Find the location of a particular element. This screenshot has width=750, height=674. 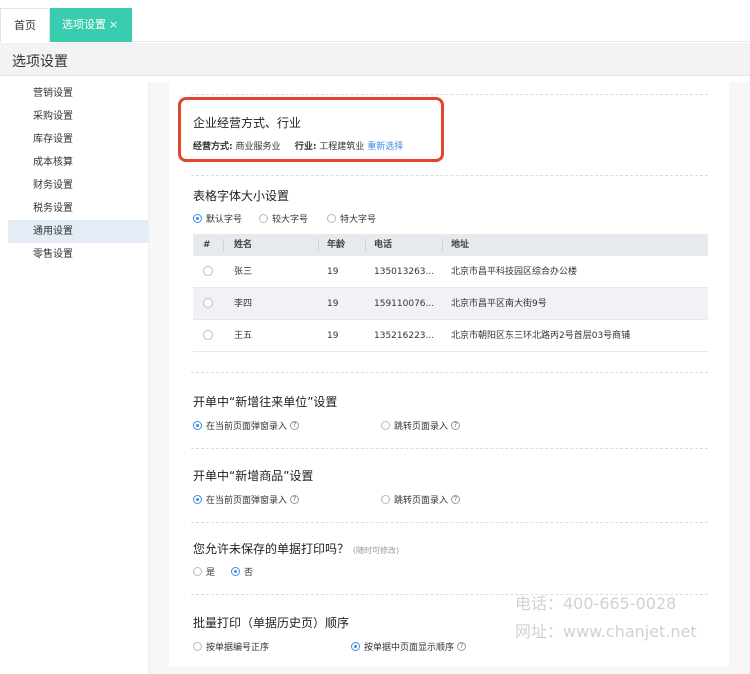

new-product-title: 开单中“新增商品”设置 is located at coordinates (253, 476).